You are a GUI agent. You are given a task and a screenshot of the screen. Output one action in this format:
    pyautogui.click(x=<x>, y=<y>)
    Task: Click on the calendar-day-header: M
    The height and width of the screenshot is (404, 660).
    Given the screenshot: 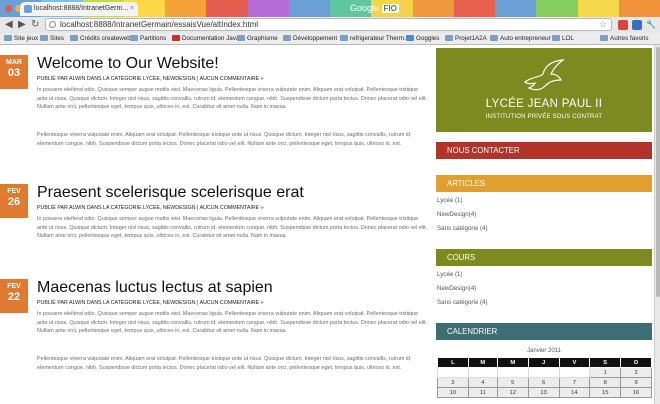 What is the action you would take?
    pyautogui.click(x=482, y=362)
    